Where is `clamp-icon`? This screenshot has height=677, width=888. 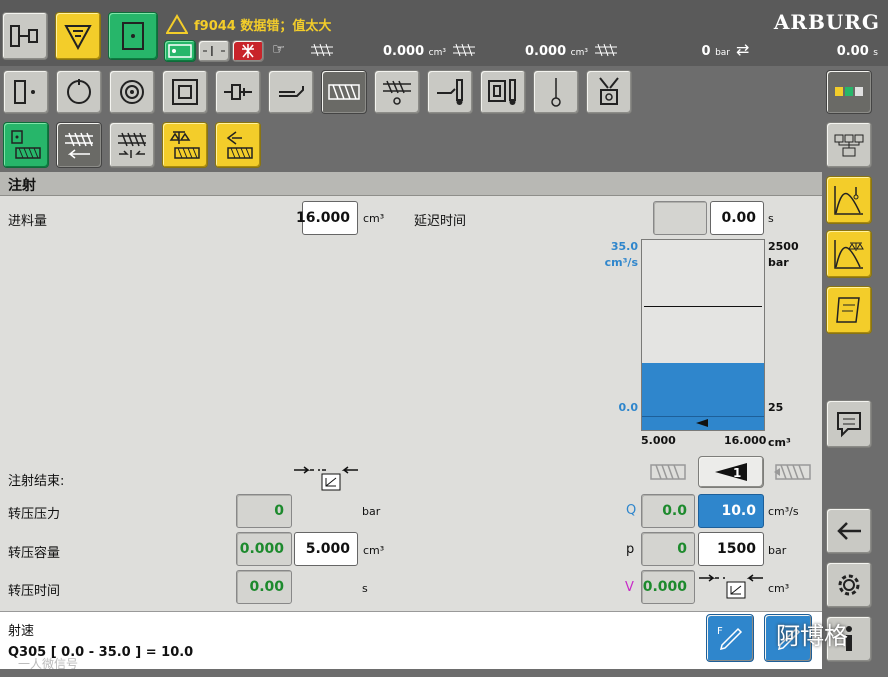
clamp-icon is located at coordinates (185, 92).